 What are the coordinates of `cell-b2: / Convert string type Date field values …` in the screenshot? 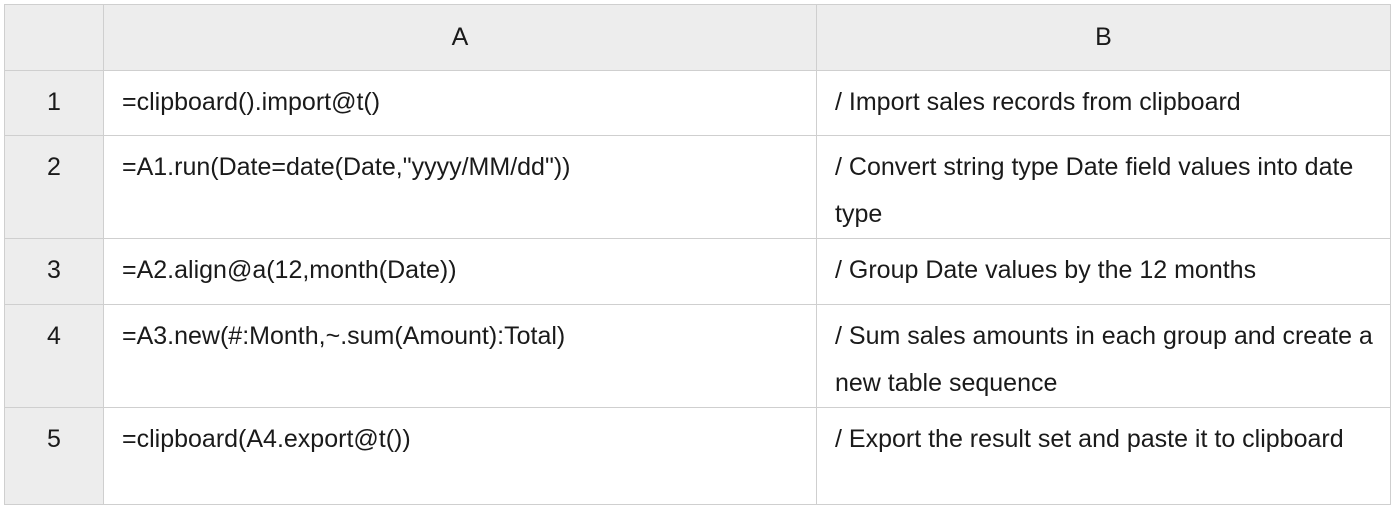 It's located at (1103, 187).